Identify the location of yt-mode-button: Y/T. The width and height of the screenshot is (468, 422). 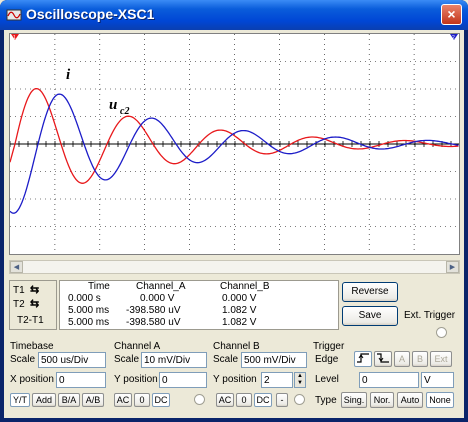
(20, 400).